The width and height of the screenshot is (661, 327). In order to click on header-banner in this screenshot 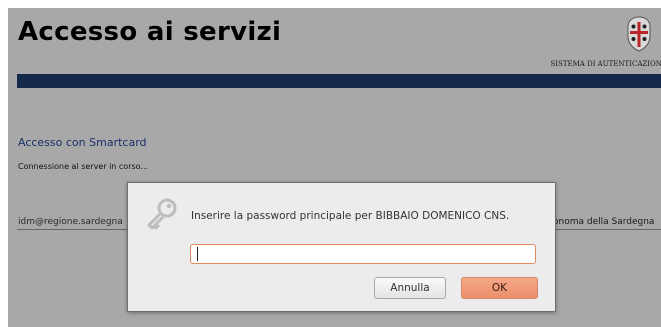, I will do `click(339, 81)`.